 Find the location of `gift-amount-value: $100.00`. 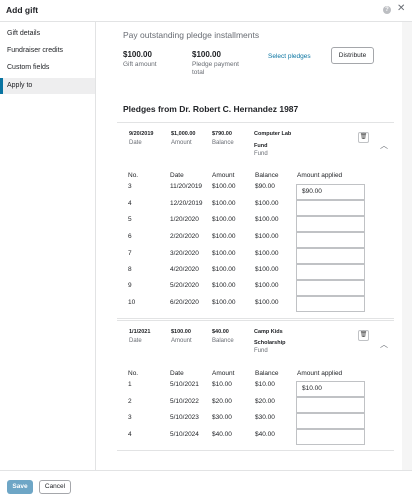

gift-amount-value: $100.00 is located at coordinates (137, 54).